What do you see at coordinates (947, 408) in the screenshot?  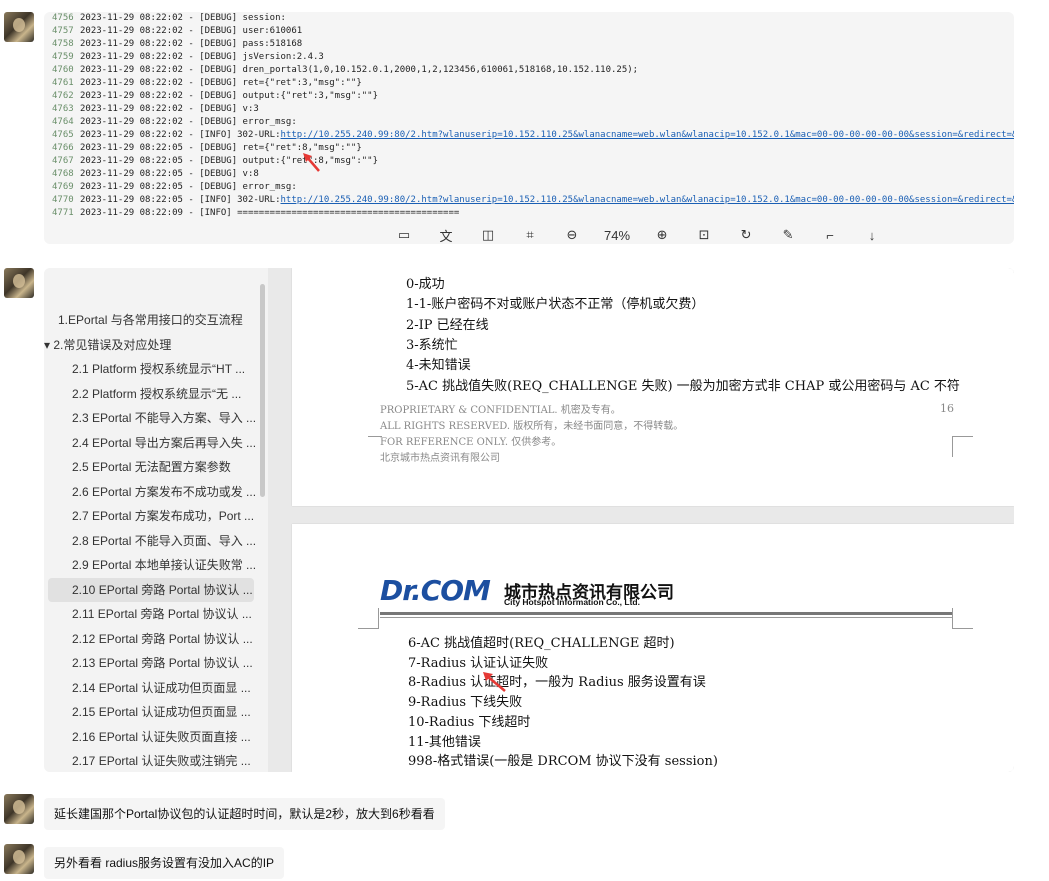 I see `page-number: 16` at bounding box center [947, 408].